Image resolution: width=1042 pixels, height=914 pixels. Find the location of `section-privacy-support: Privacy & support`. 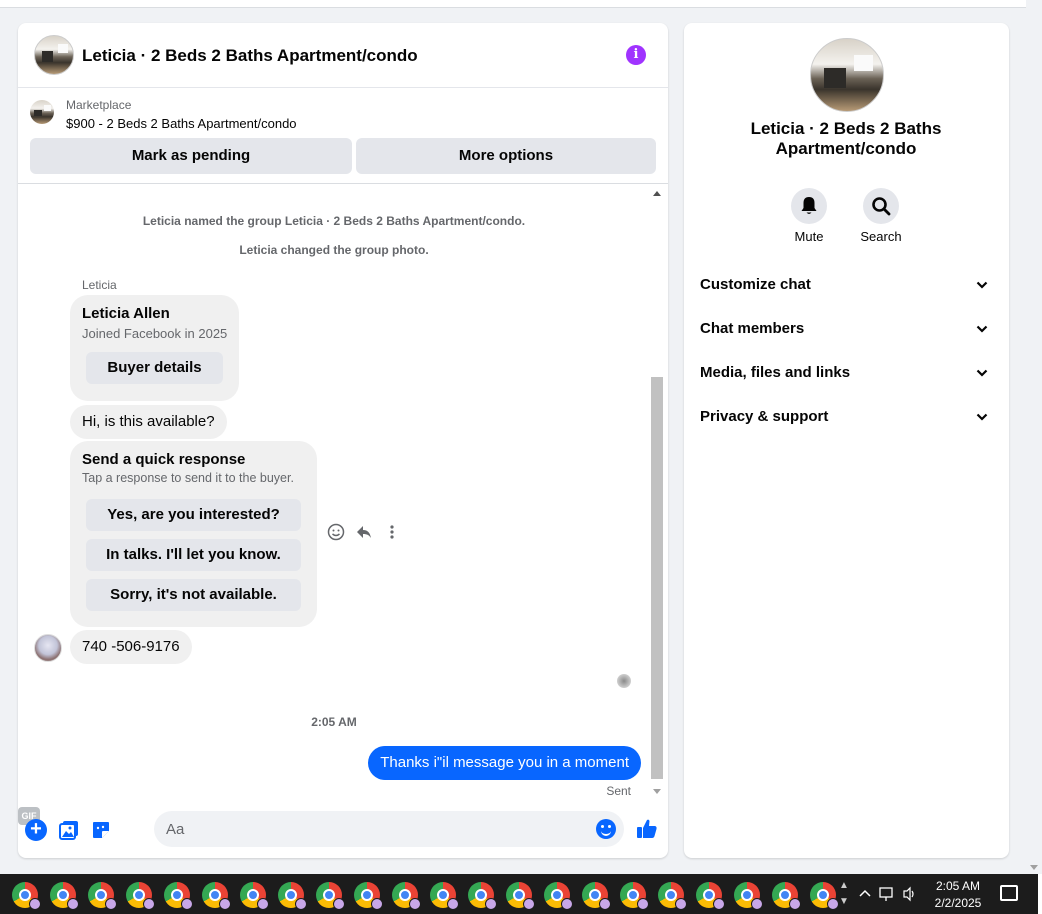

section-privacy-support: Privacy & support is located at coordinates (846, 417).